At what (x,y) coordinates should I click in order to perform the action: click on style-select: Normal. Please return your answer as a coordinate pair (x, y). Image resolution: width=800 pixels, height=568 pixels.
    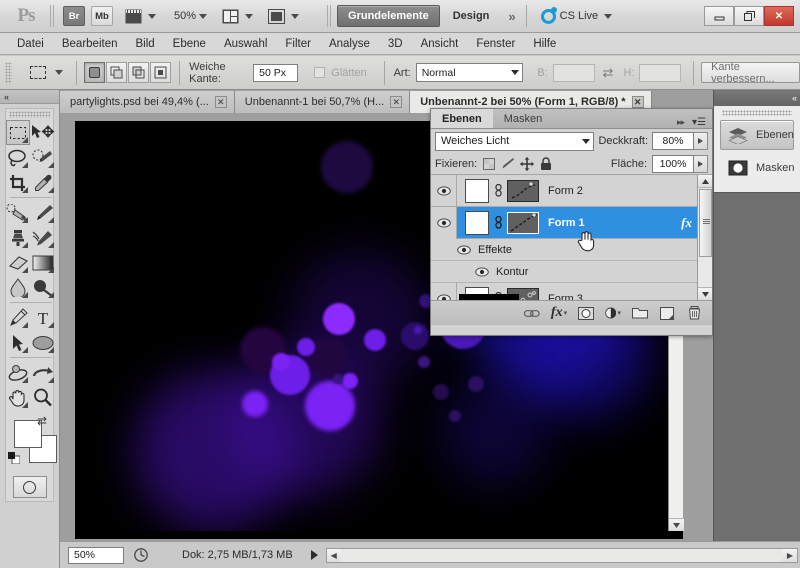
    Looking at the image, I should click on (469, 72).